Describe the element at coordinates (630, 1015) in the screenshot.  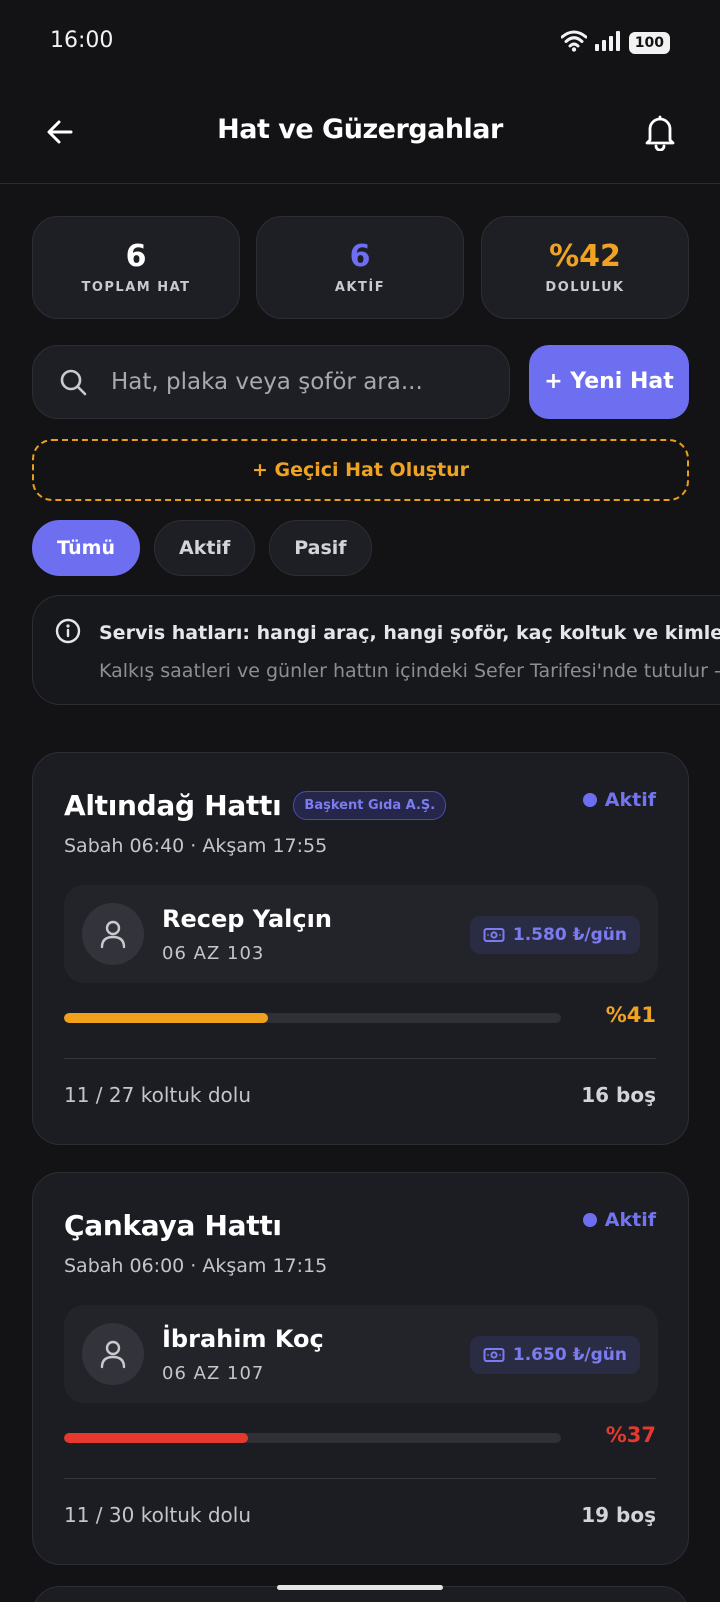
I see `occupancy-percent: %41` at that location.